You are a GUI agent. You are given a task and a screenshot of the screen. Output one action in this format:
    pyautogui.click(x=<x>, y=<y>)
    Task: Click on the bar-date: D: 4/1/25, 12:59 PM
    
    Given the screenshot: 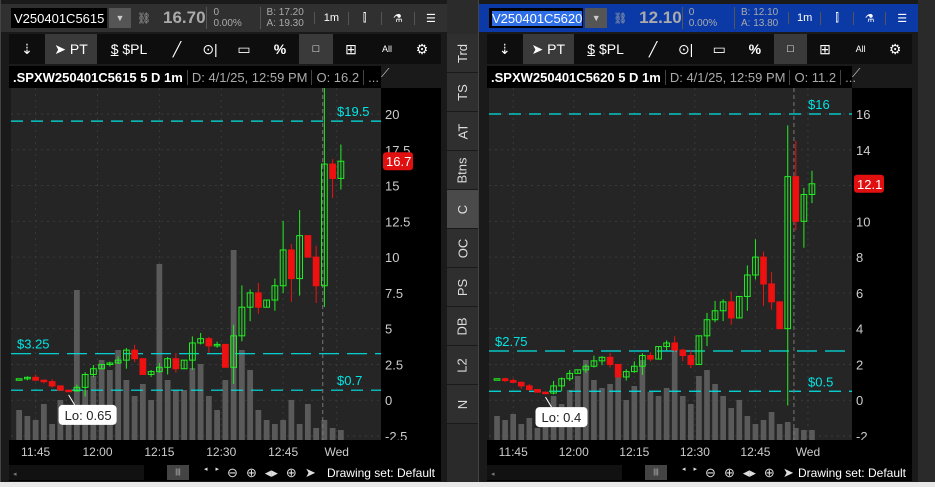 What is the action you would take?
    pyautogui.click(x=728, y=77)
    